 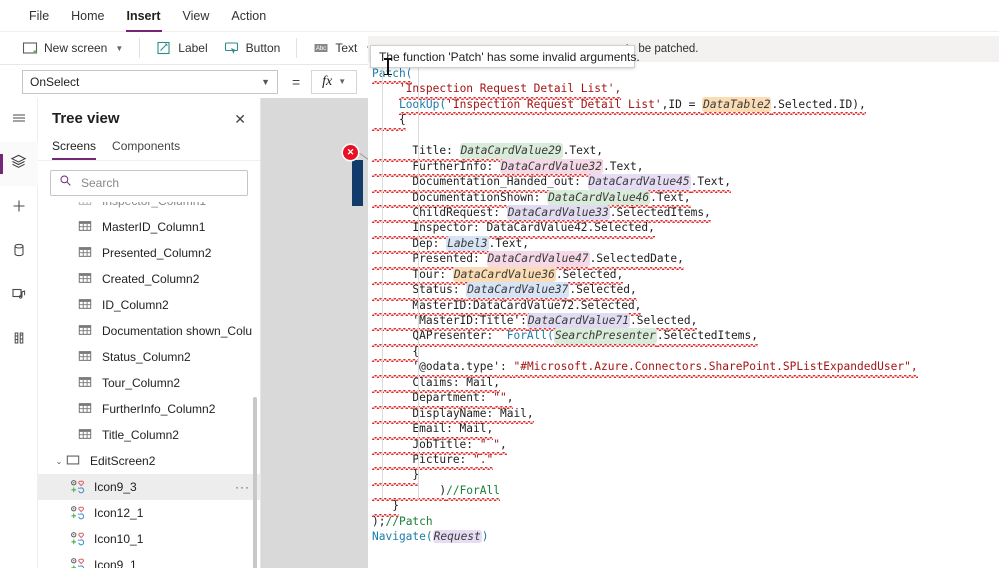 What do you see at coordinates (490, 446) in the screenshot?
I see `formula-text: " "` at bounding box center [490, 446].